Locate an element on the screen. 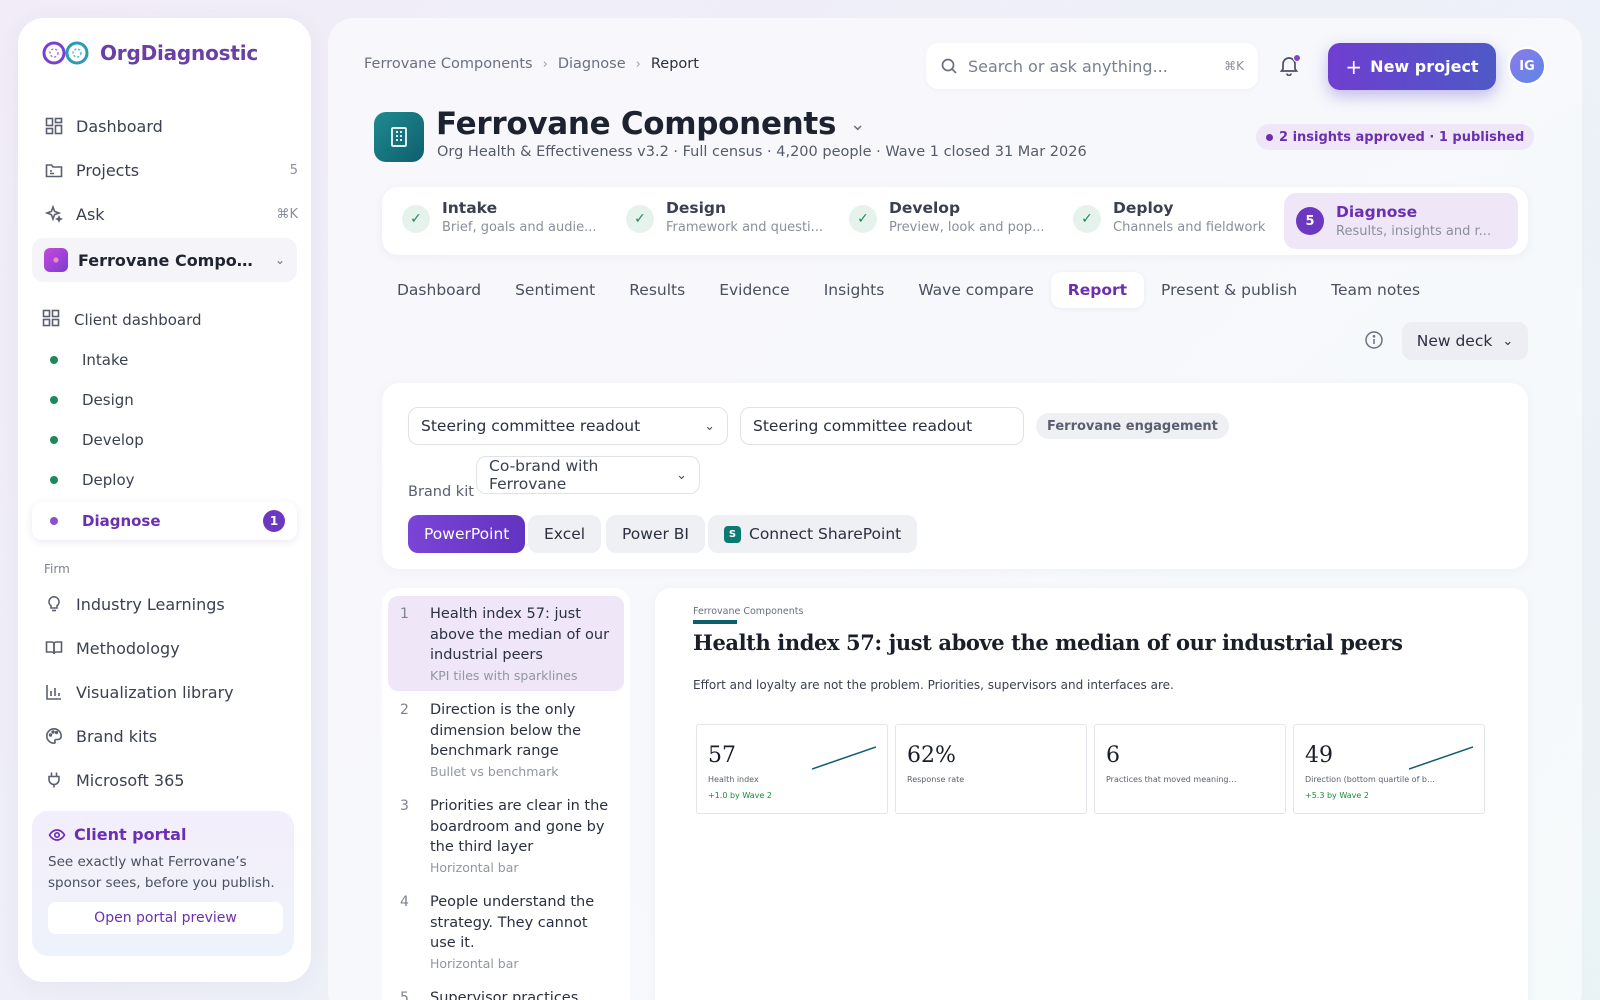 Image resolution: width=1600 pixels, height=1000 pixels. plus-icon: + is located at coordinates (1354, 66).